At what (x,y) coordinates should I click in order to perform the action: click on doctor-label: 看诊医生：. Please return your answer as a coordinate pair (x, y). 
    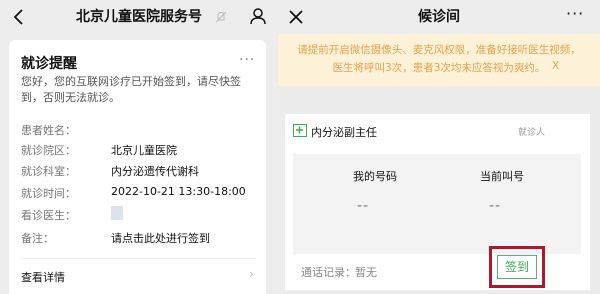
    Looking at the image, I should click on (48, 215).